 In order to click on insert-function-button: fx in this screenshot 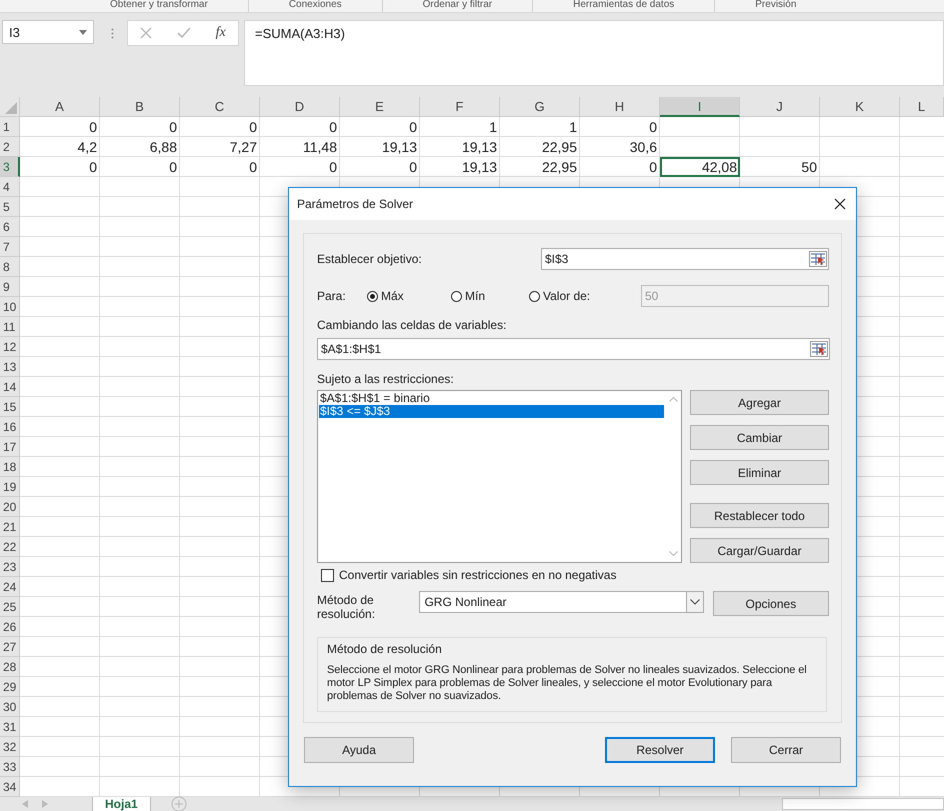, I will do `click(221, 33)`.